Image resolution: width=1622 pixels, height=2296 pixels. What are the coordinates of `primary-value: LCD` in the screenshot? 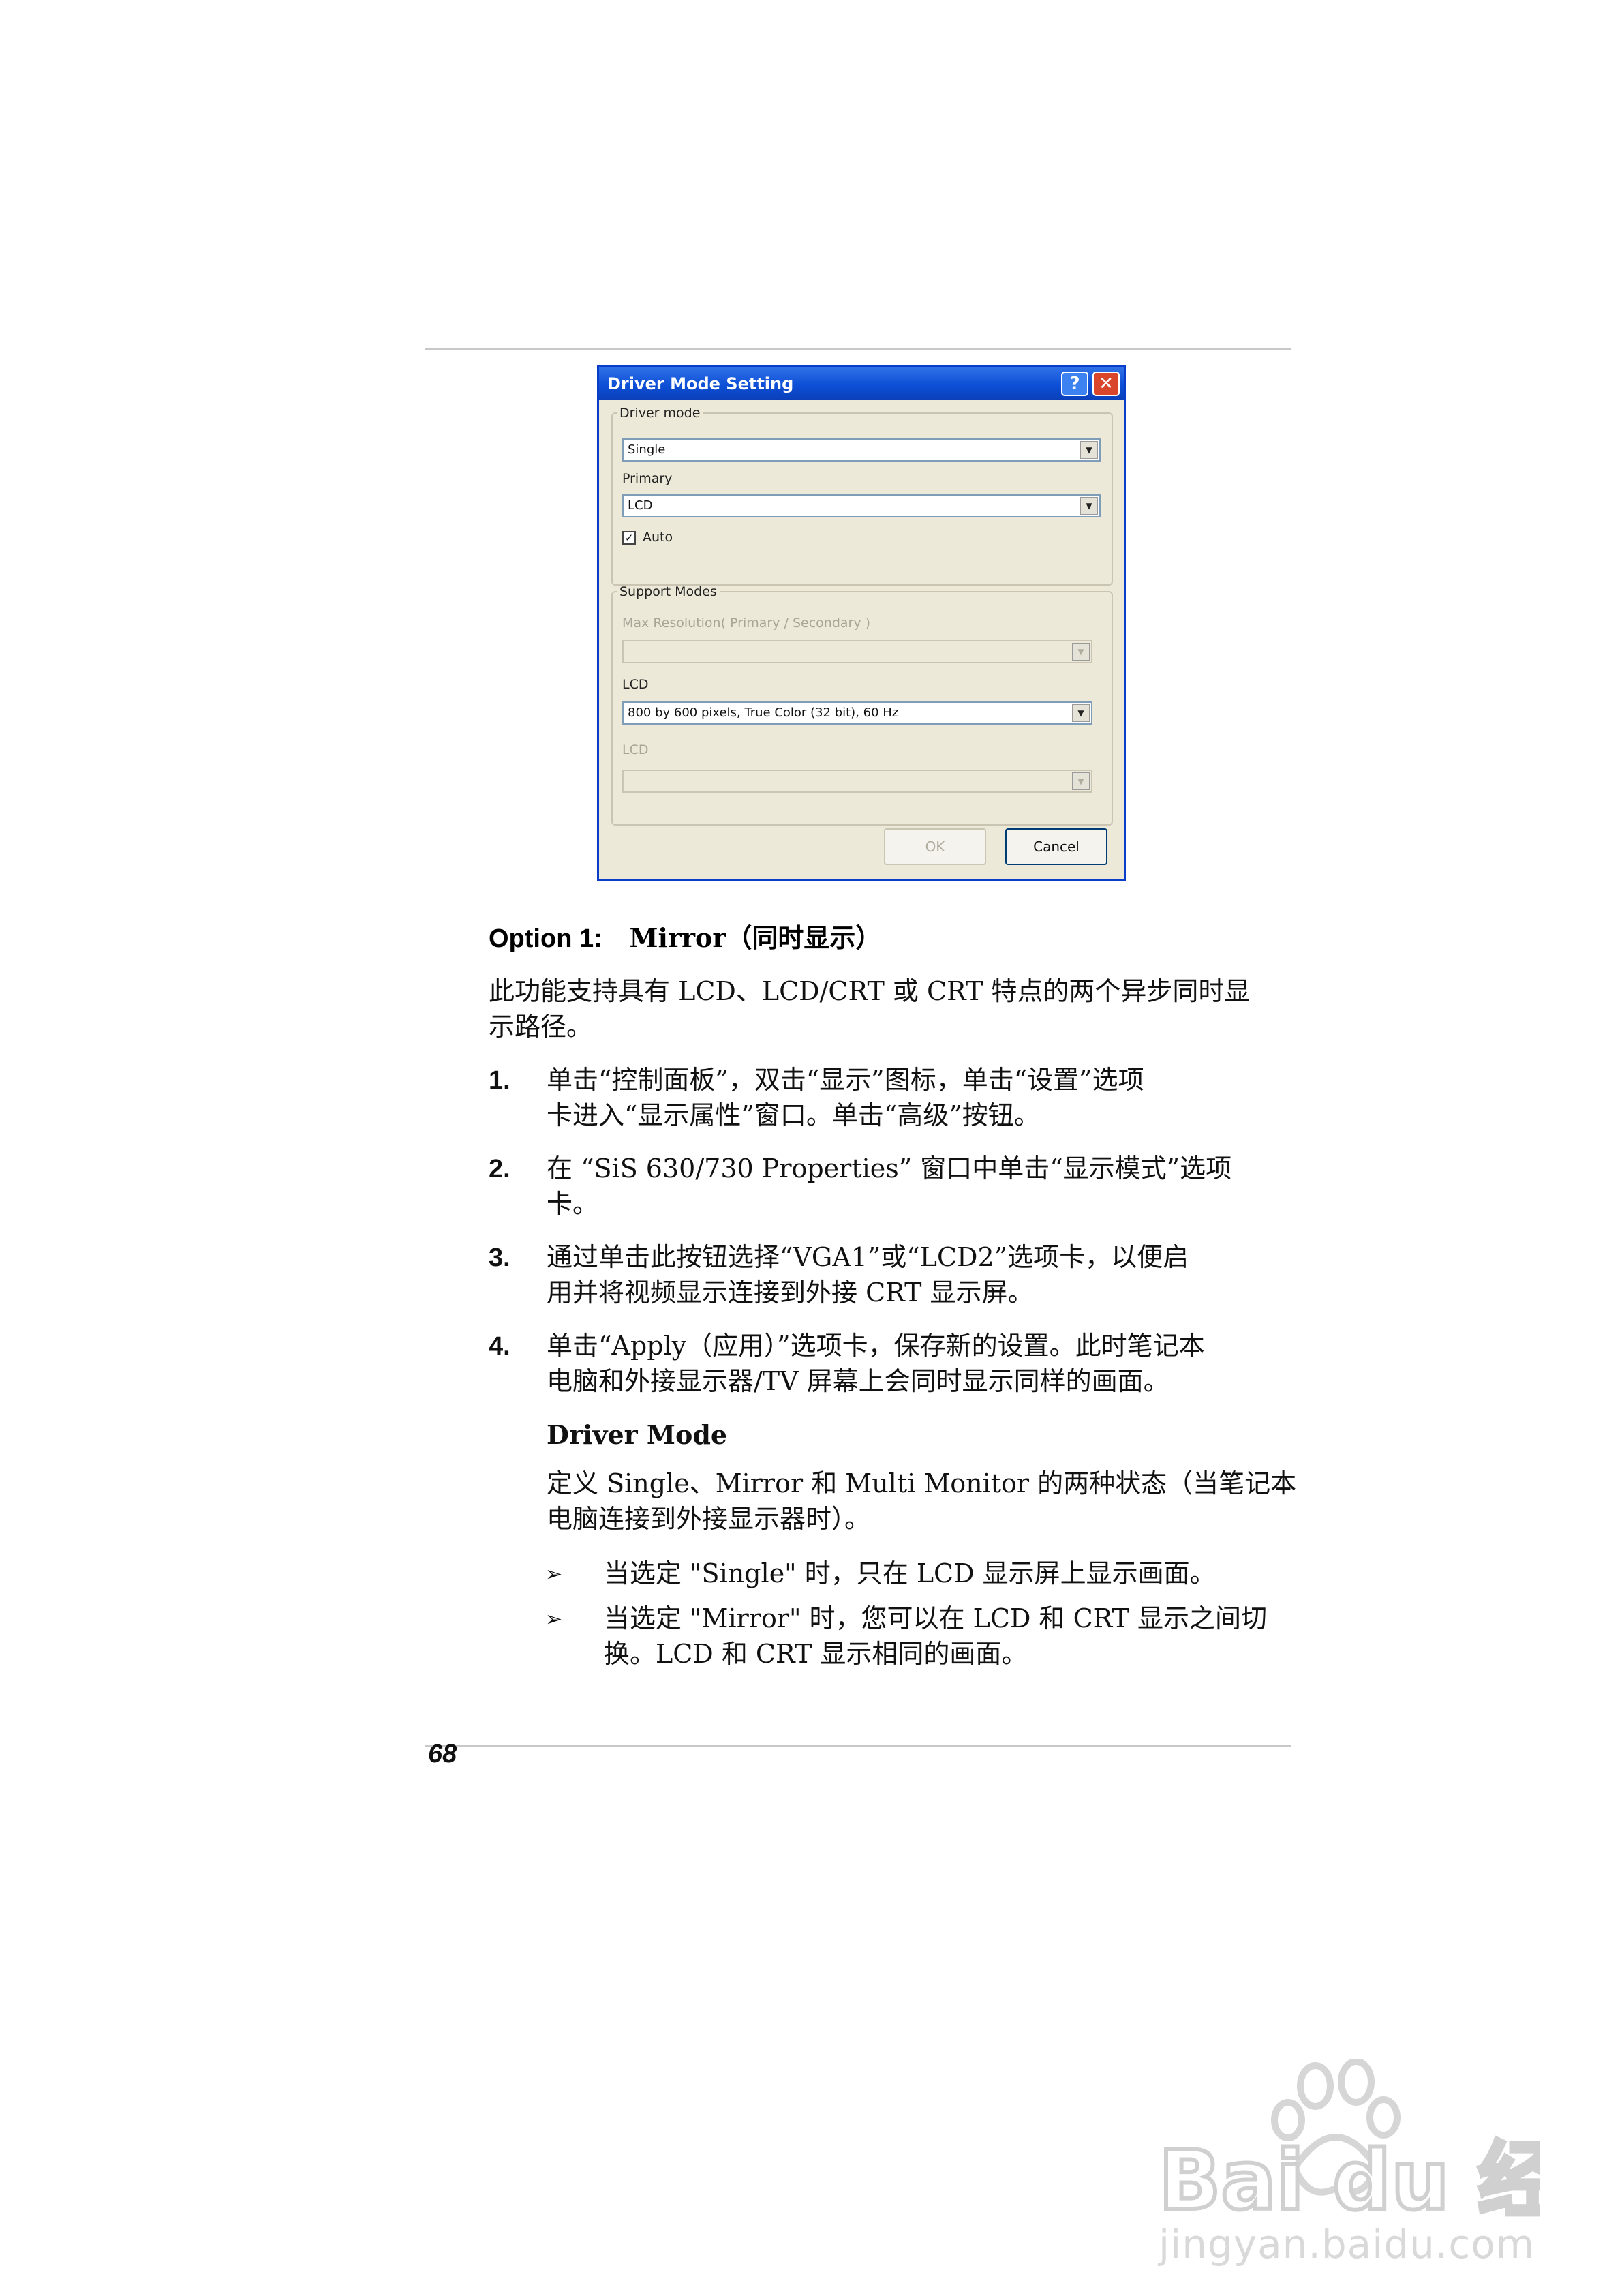 It's located at (640, 505).